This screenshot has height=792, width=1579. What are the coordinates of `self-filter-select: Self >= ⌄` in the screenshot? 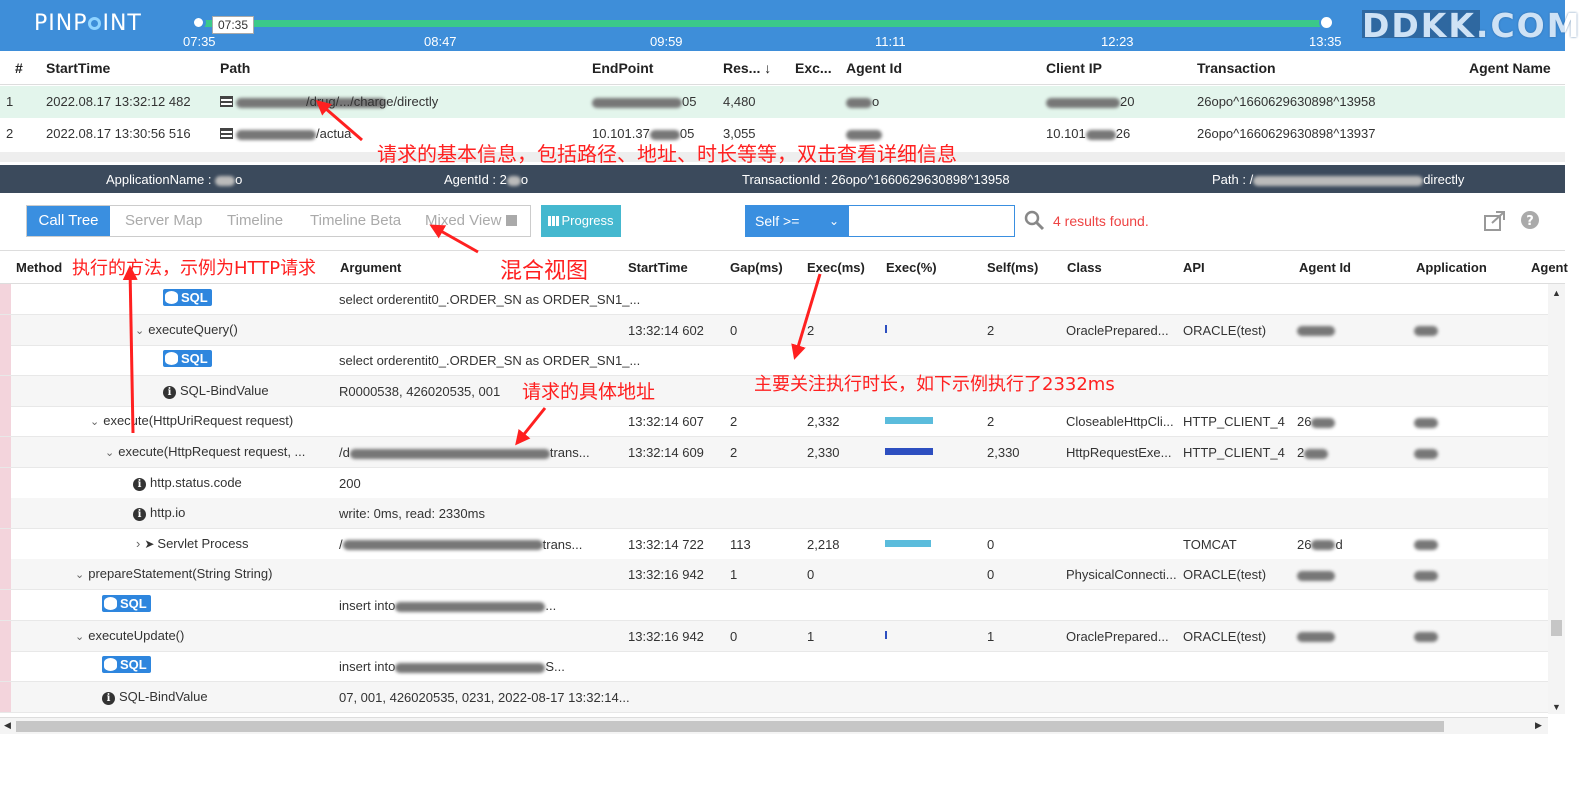 It's located at (796, 221).